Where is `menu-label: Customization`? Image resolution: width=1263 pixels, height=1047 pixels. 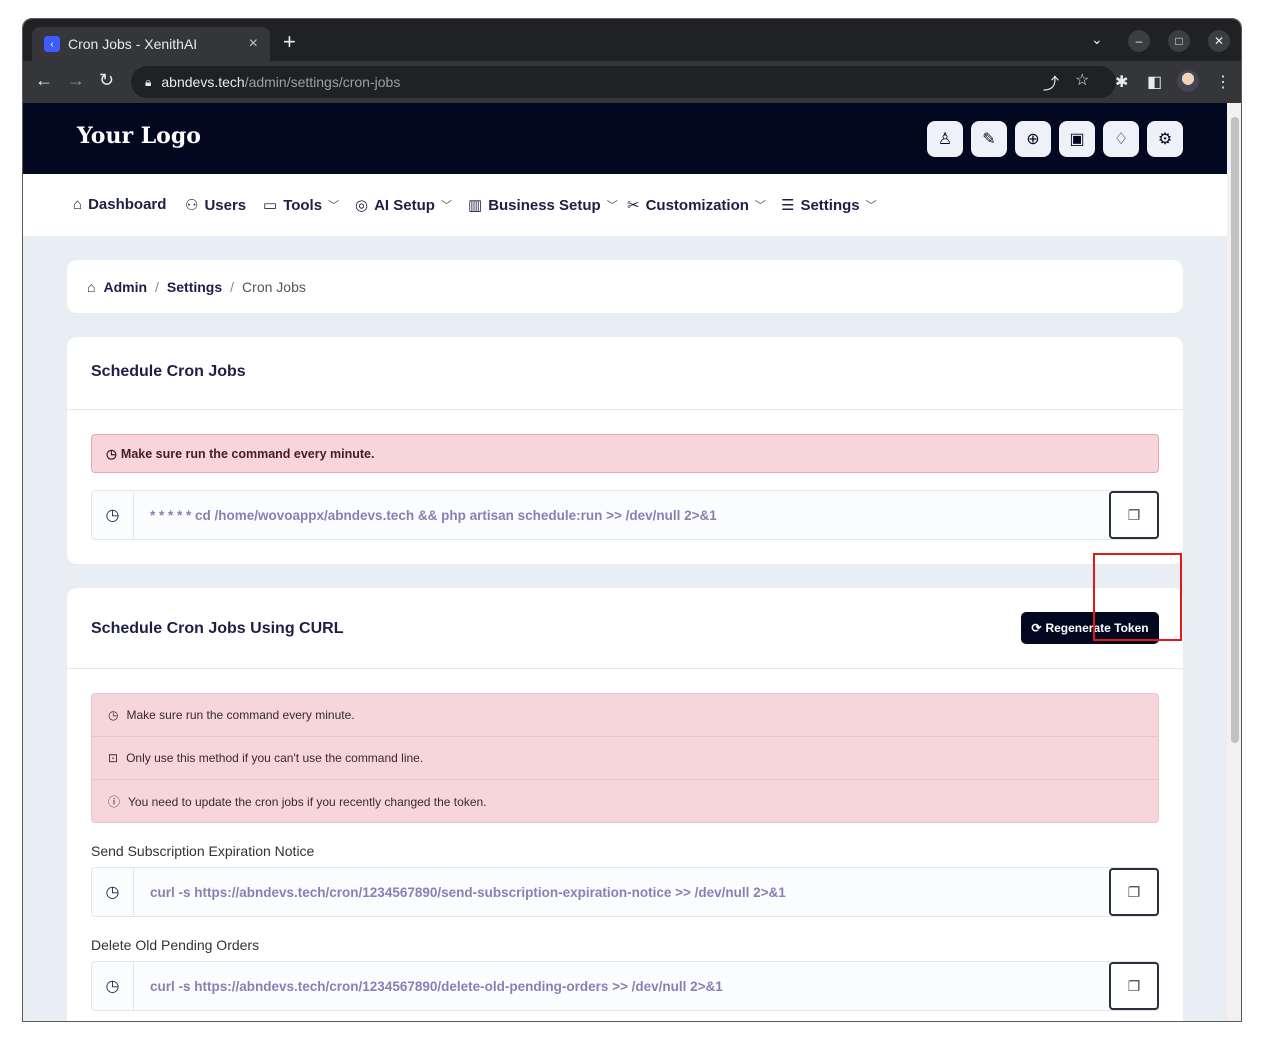
menu-label: Customization is located at coordinates (697, 205).